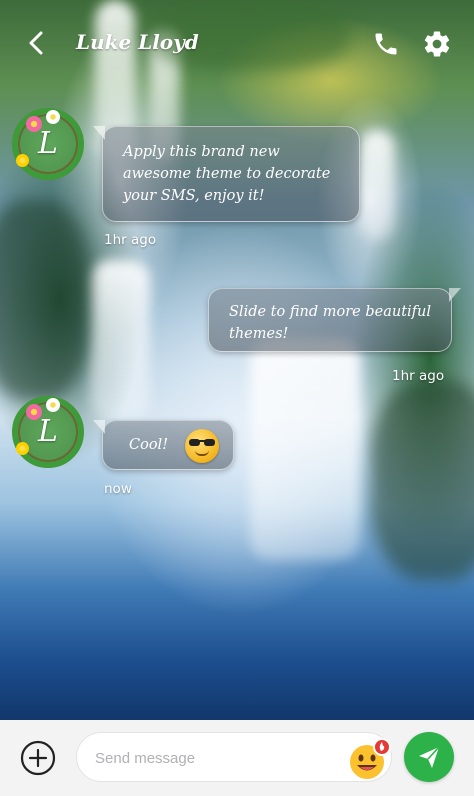 This screenshot has height=796, width=474. I want to click on sunglasses-emoji-icon, so click(202, 446).